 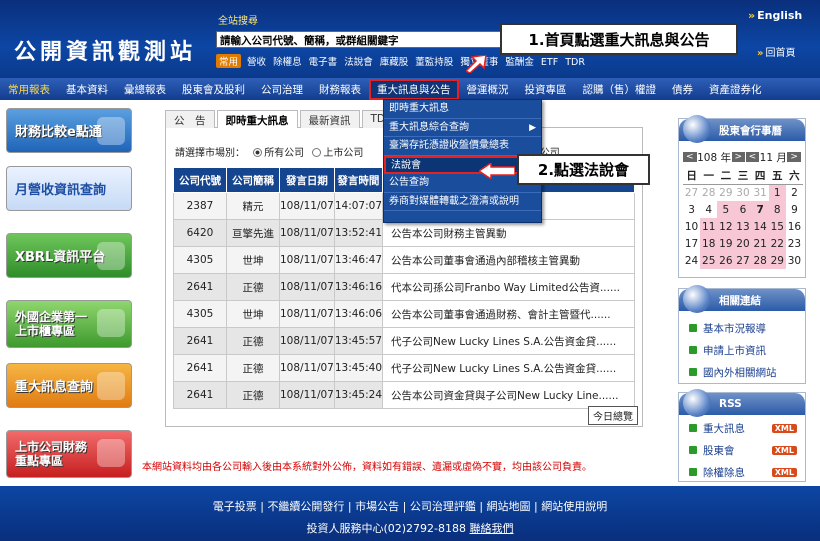 I want to click on calendar-day: 19, so click(x=726, y=243).